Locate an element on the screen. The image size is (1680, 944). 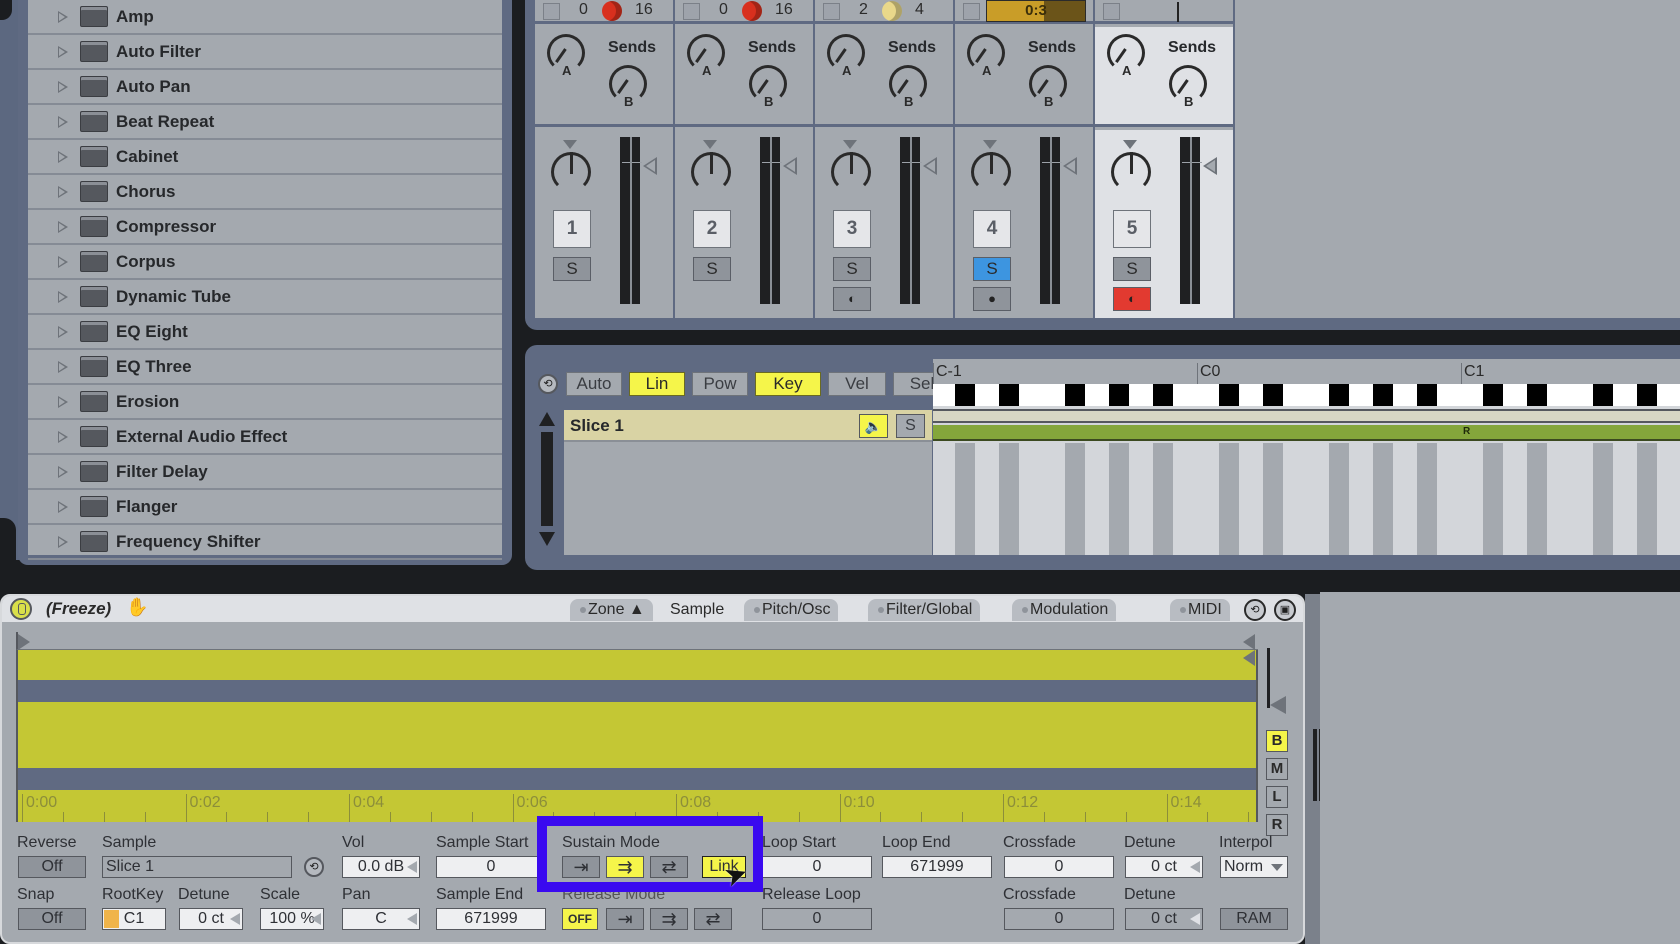
tab-sample: Sample is located at coordinates (697, 610).